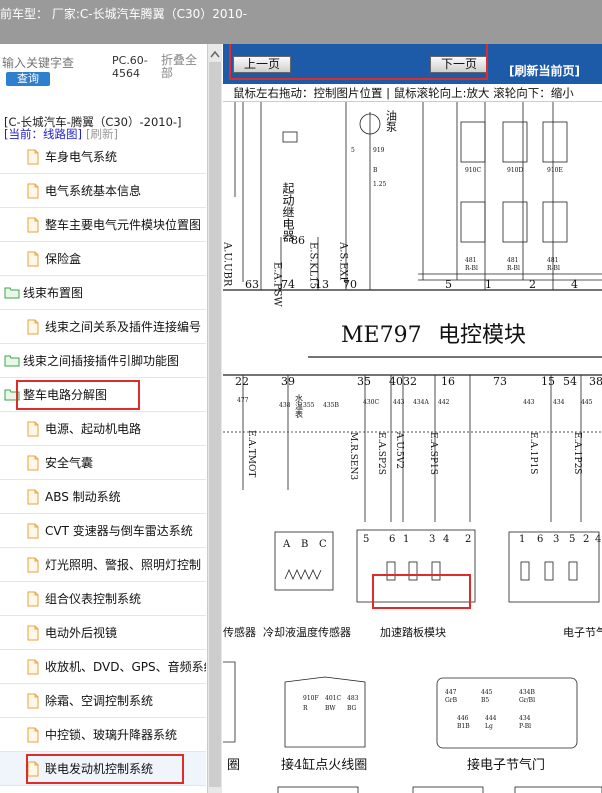 This screenshot has width=602, height=793. What do you see at coordinates (364, 381) in the screenshot?
I see `pin-label: 35` at bounding box center [364, 381].